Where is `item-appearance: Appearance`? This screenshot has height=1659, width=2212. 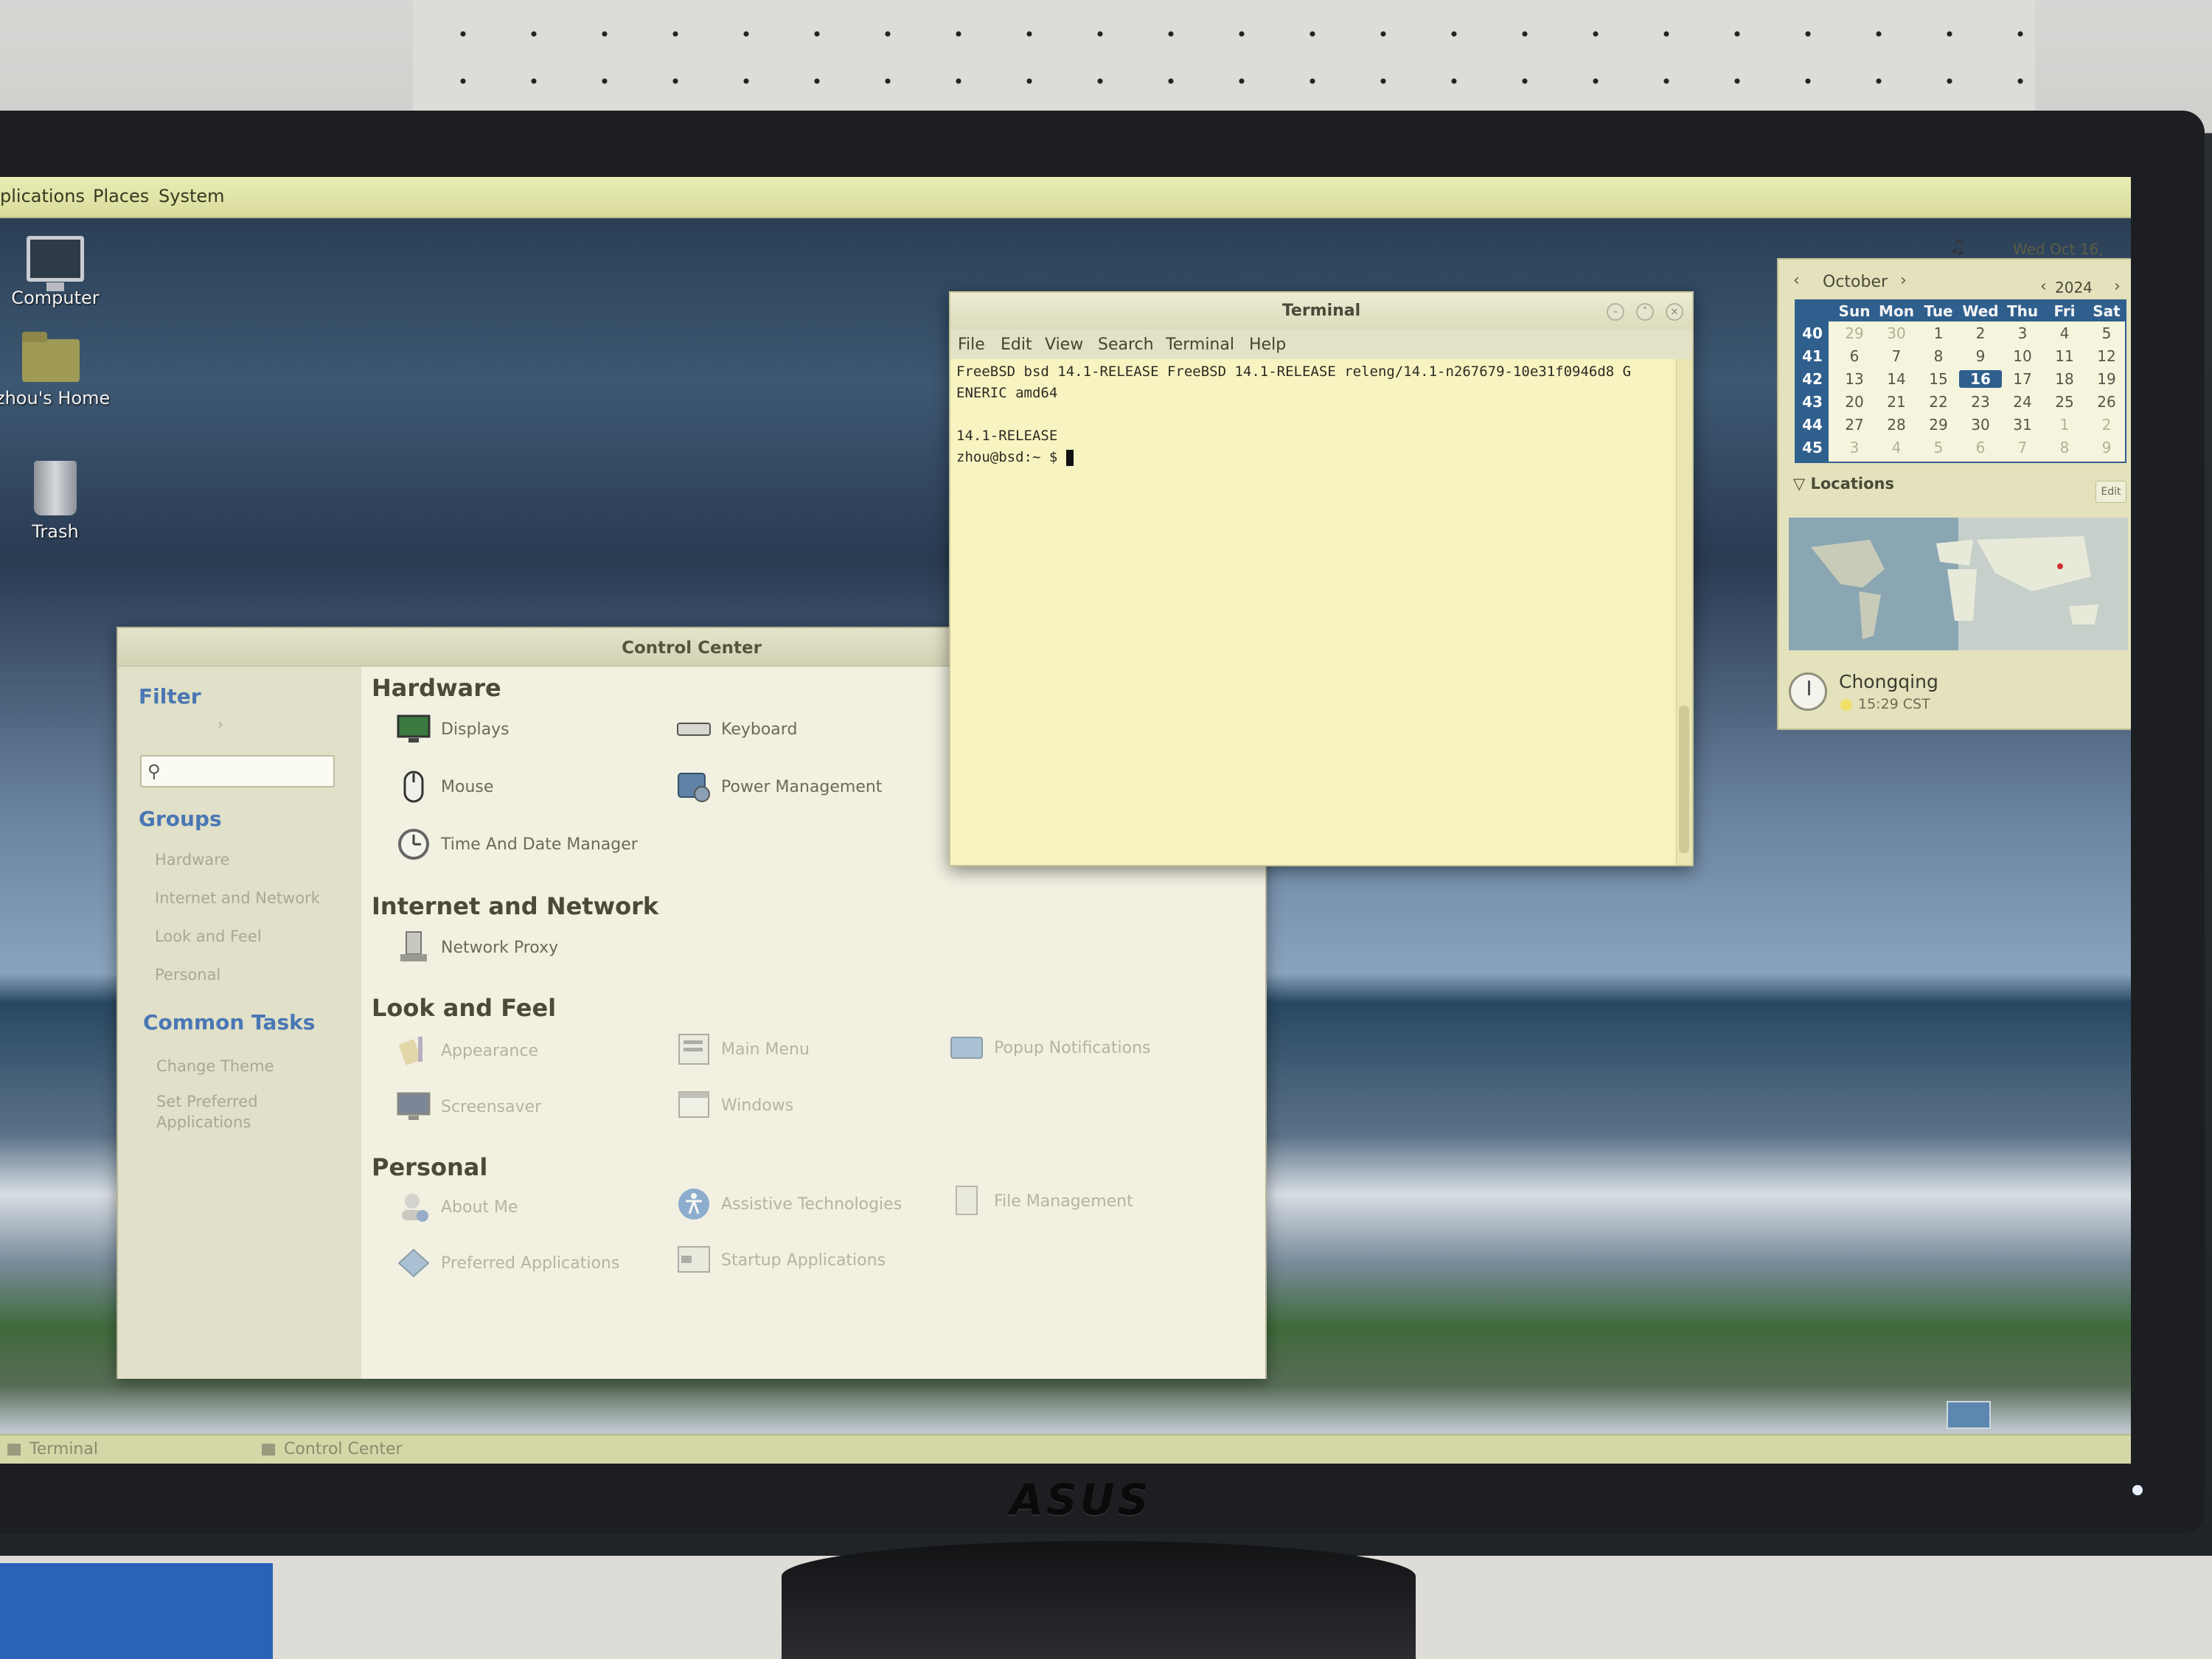 item-appearance: Appearance is located at coordinates (467, 1050).